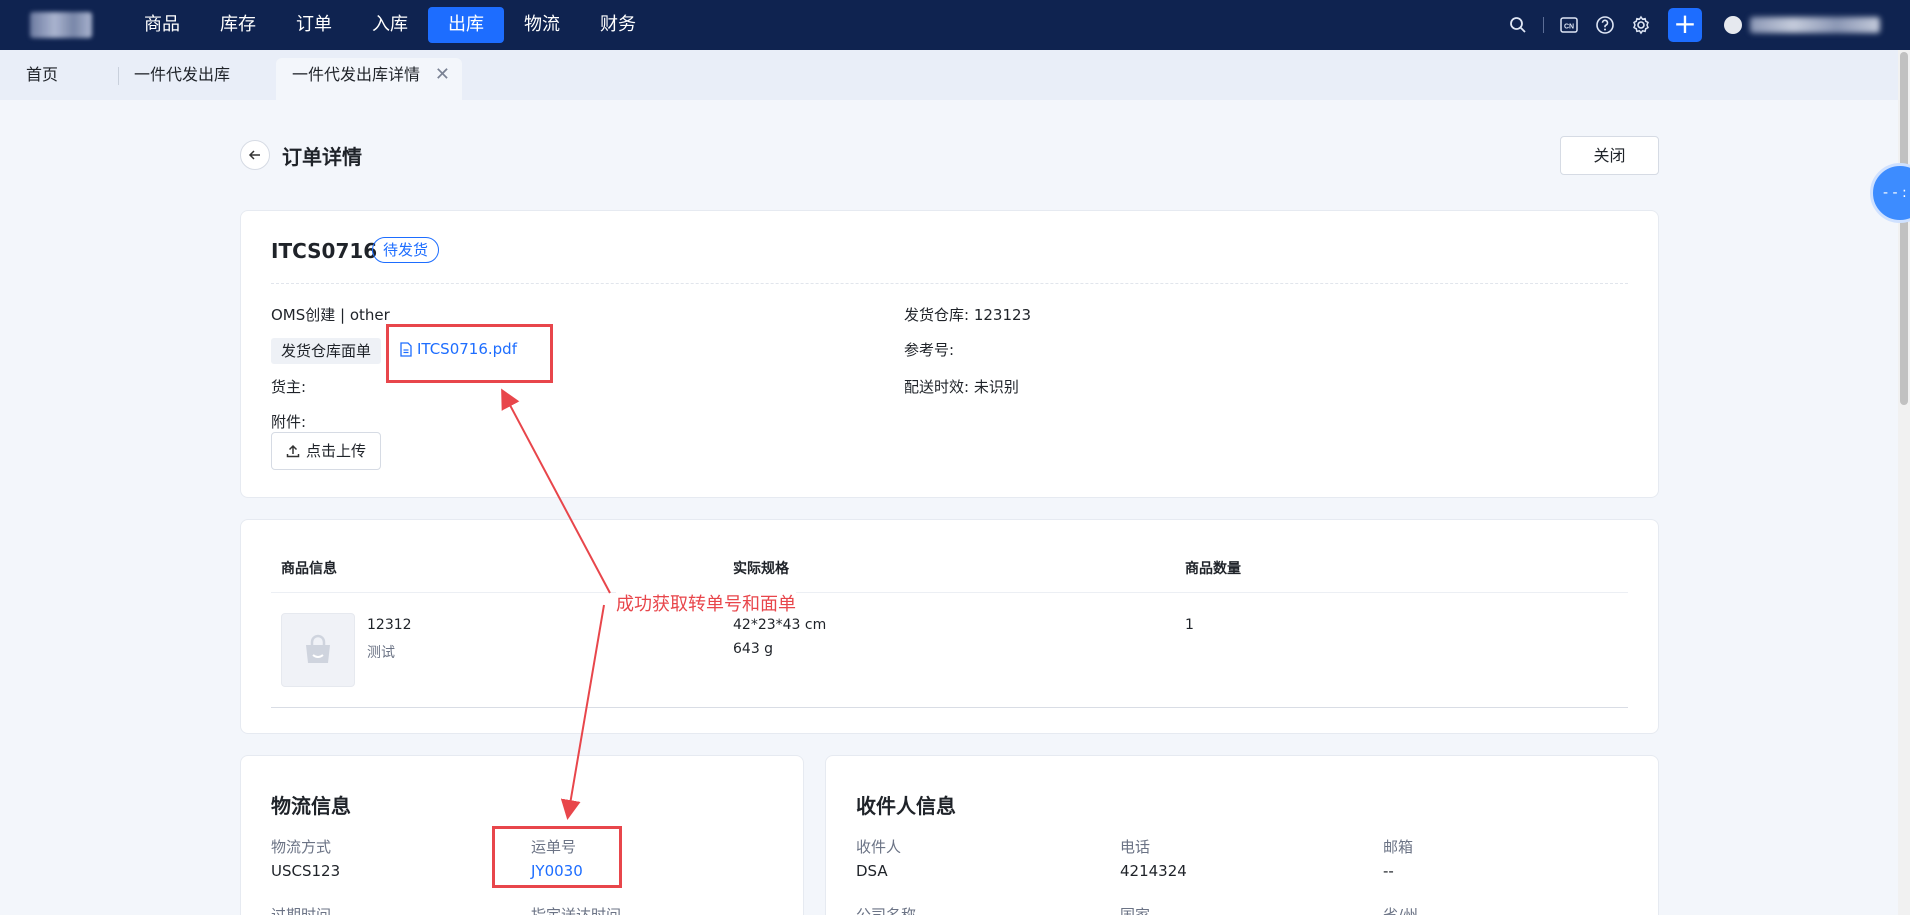 This screenshot has width=1910, height=915. Describe the element at coordinates (706, 603) in the screenshot. I see `annotation-text: 成功获取转单号和面单` at that location.